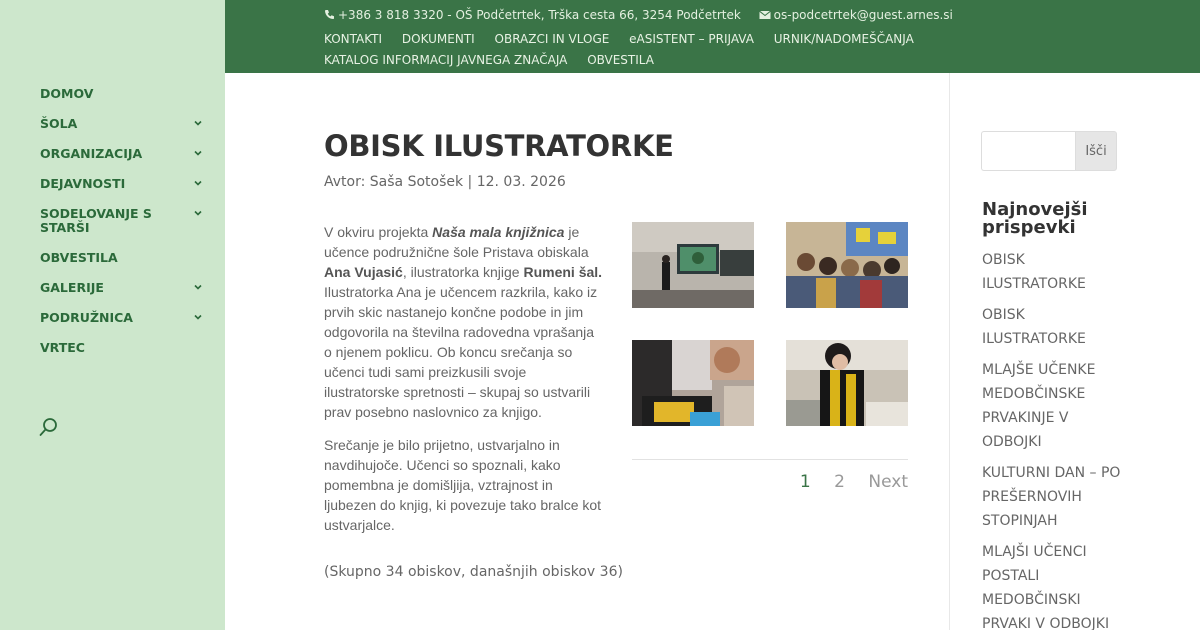 The height and width of the screenshot is (630, 1200). I want to click on nav-item-label: DEJAVNOSTI, so click(83, 183).